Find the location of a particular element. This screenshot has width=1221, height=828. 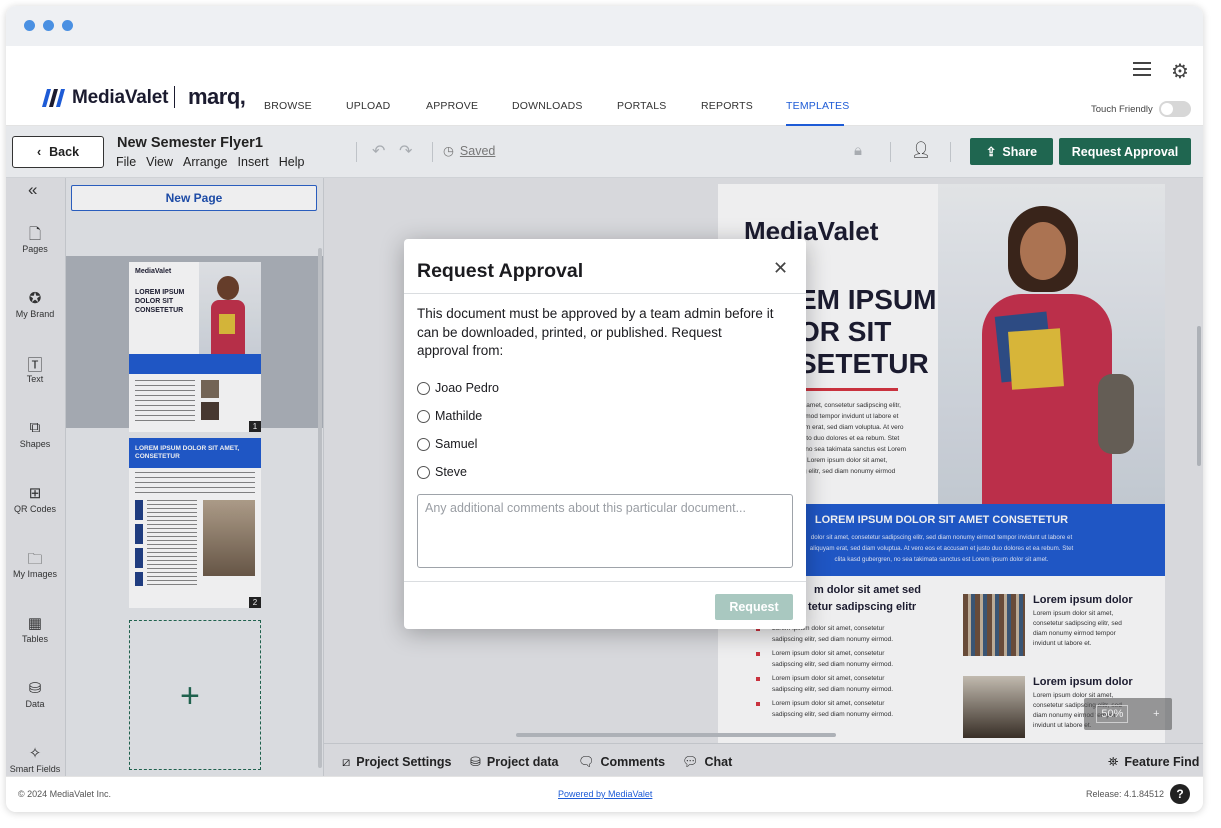

document-title: New Semester Flyer1 is located at coordinates (190, 143).